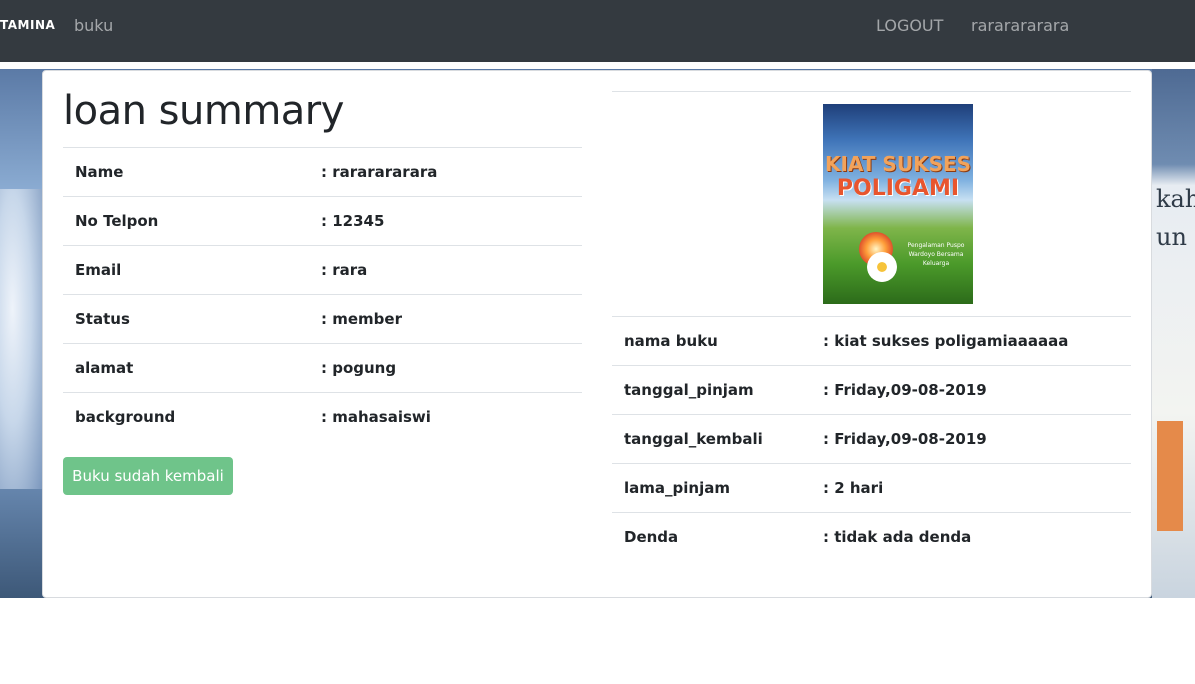  I want to click on flower-shape, so click(882, 267).